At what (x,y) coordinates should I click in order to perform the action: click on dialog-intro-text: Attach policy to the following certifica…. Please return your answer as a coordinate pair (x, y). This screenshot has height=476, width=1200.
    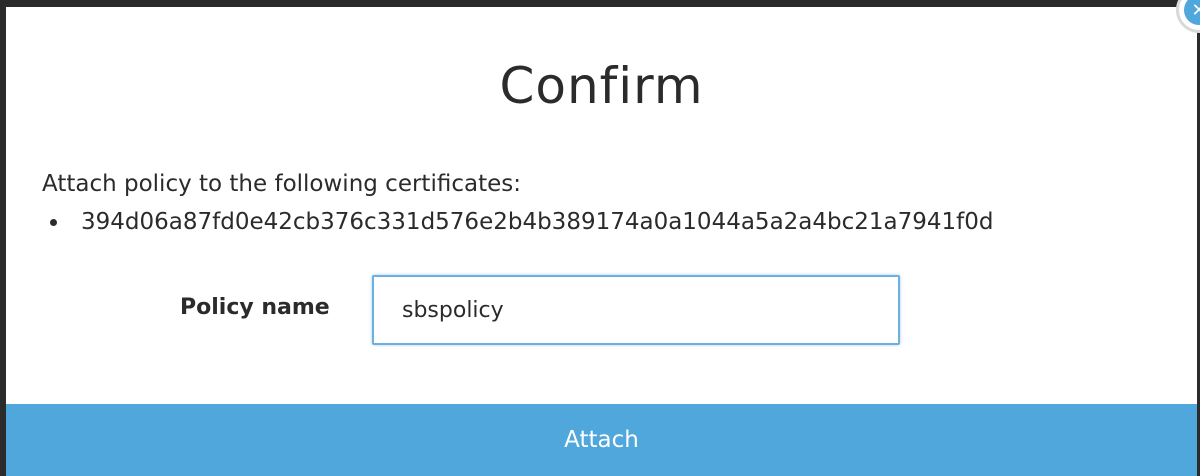
    Looking at the image, I should click on (281, 184).